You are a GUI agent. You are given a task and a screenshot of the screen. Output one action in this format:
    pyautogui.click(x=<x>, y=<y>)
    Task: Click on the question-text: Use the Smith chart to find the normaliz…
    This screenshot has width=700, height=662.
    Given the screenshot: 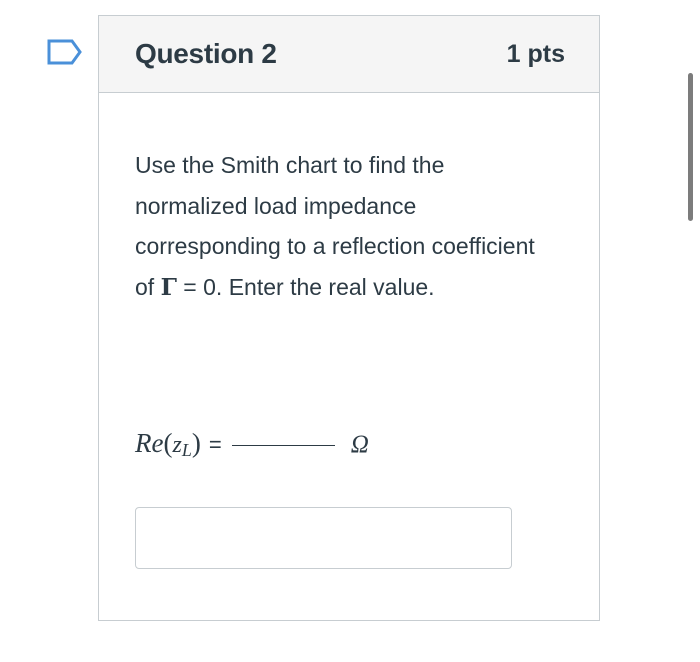 What is the action you would take?
    pyautogui.click(x=345, y=226)
    